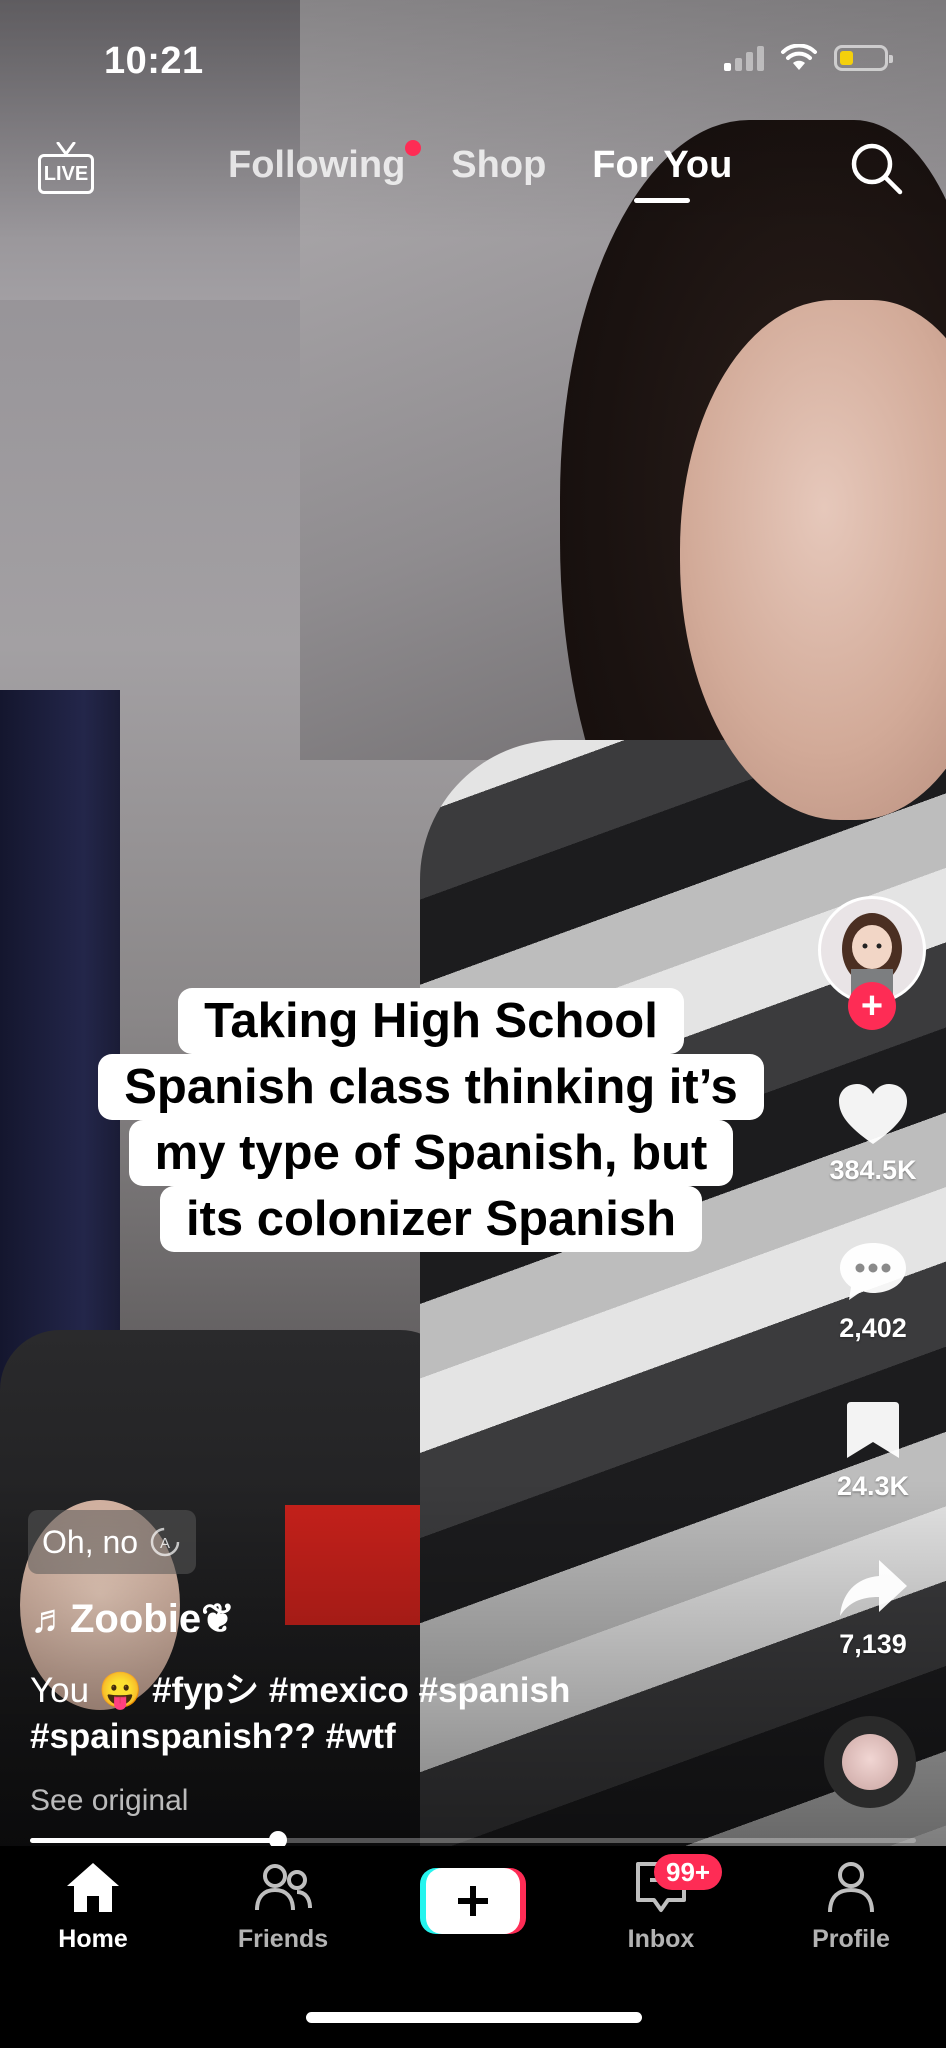 The height and width of the screenshot is (2048, 946). I want to click on feed-tabs: Following Shop For You, so click(480, 171).